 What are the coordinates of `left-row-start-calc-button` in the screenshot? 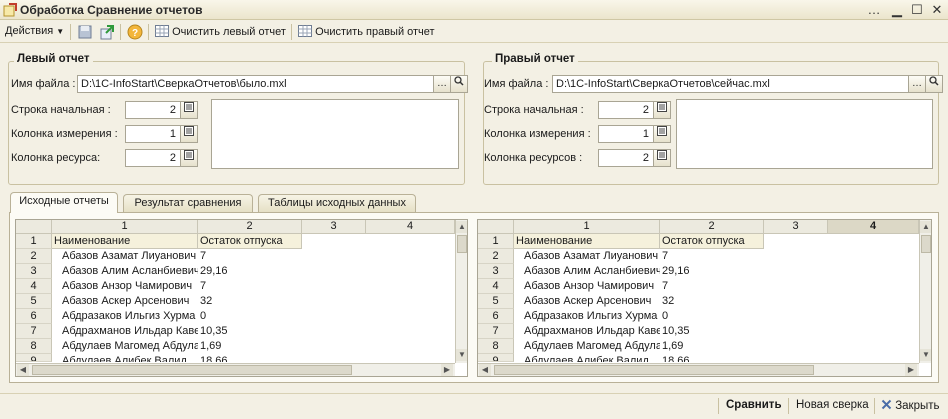 It's located at (189, 110).